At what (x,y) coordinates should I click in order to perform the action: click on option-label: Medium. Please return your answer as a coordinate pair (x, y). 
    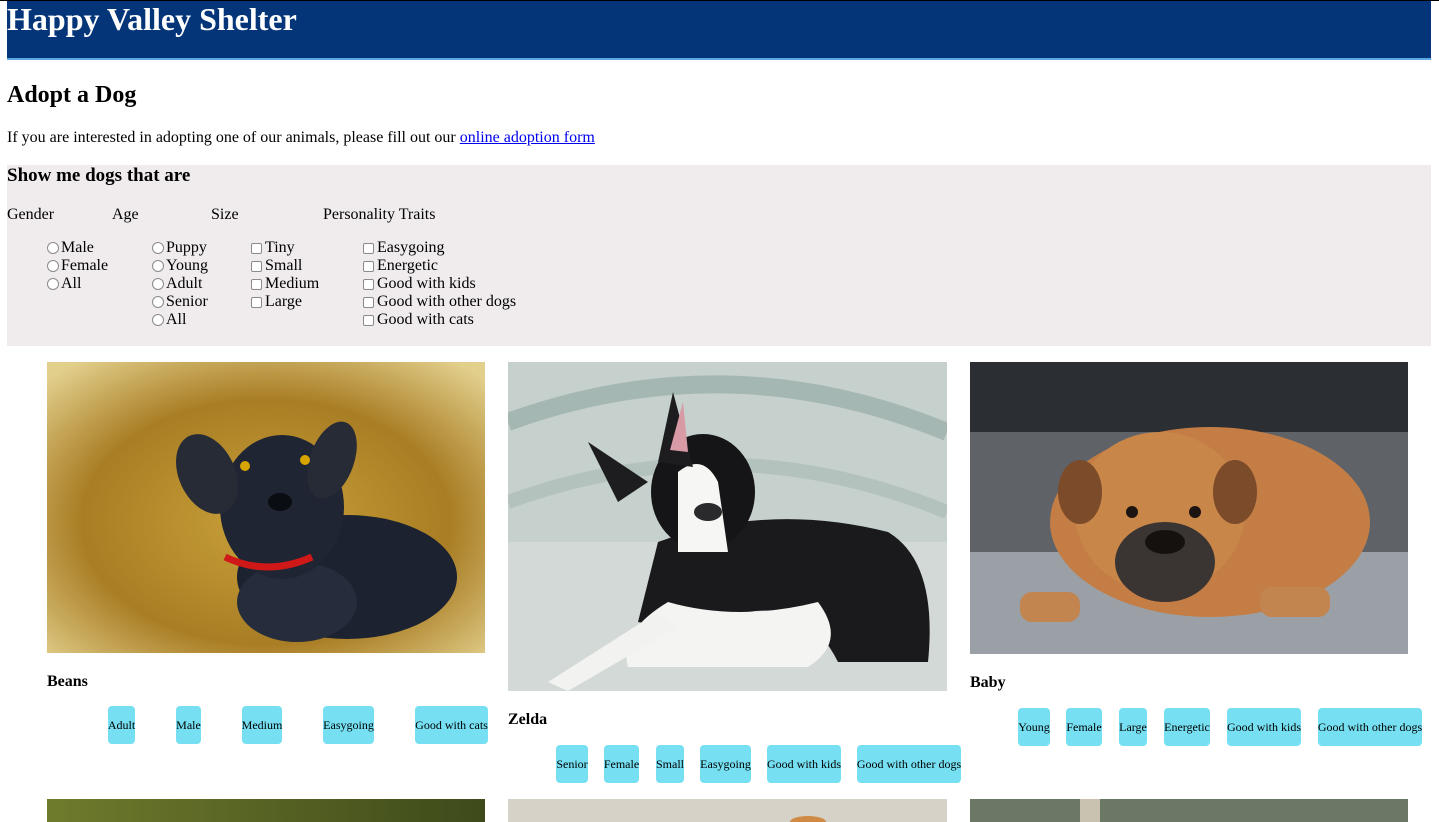
    Looking at the image, I should click on (292, 283).